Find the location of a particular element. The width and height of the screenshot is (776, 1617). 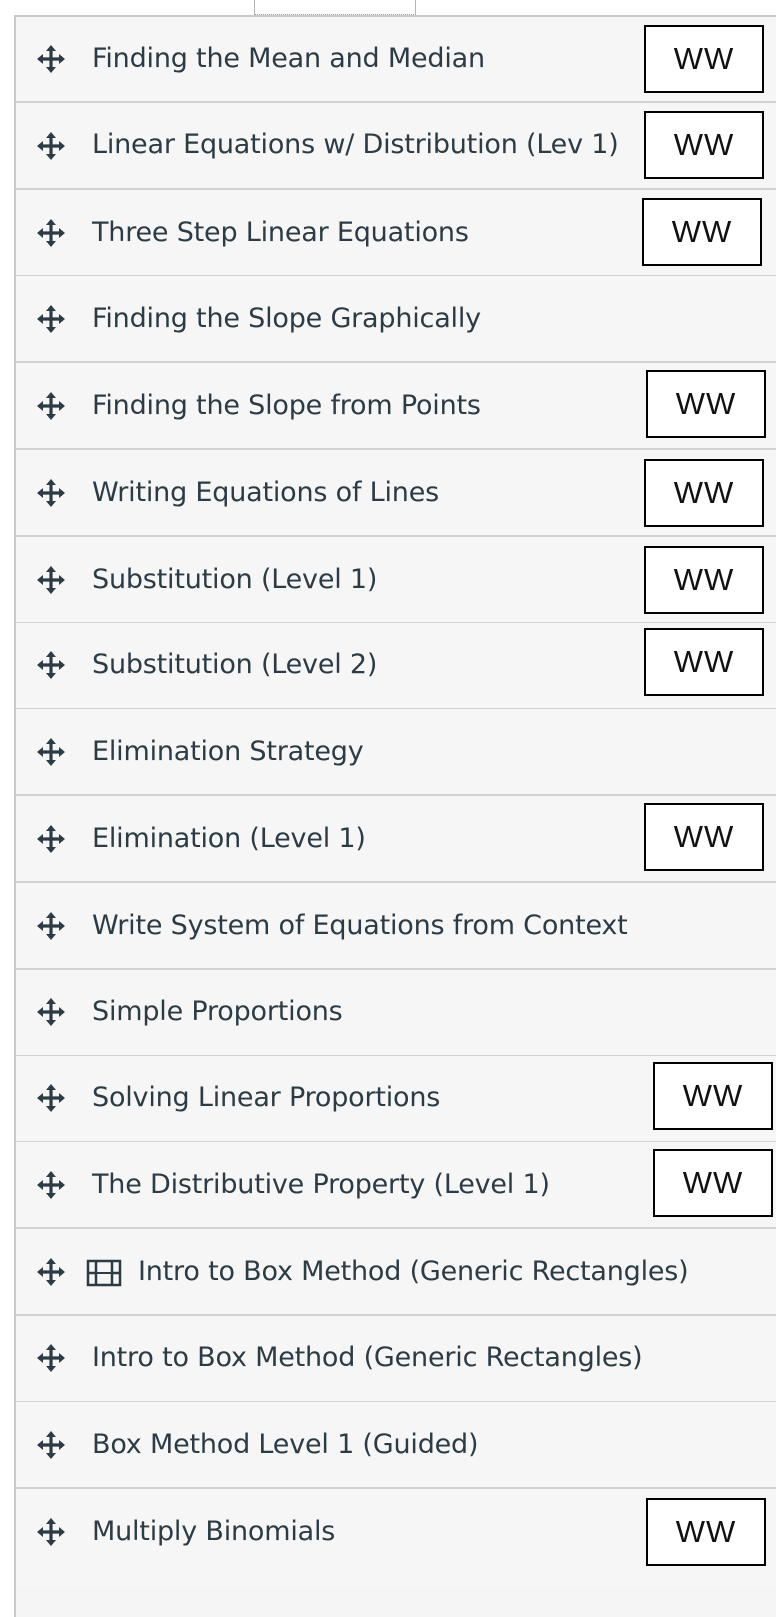

module-item-title: Finding the Slope from Points is located at coordinates (286, 405).